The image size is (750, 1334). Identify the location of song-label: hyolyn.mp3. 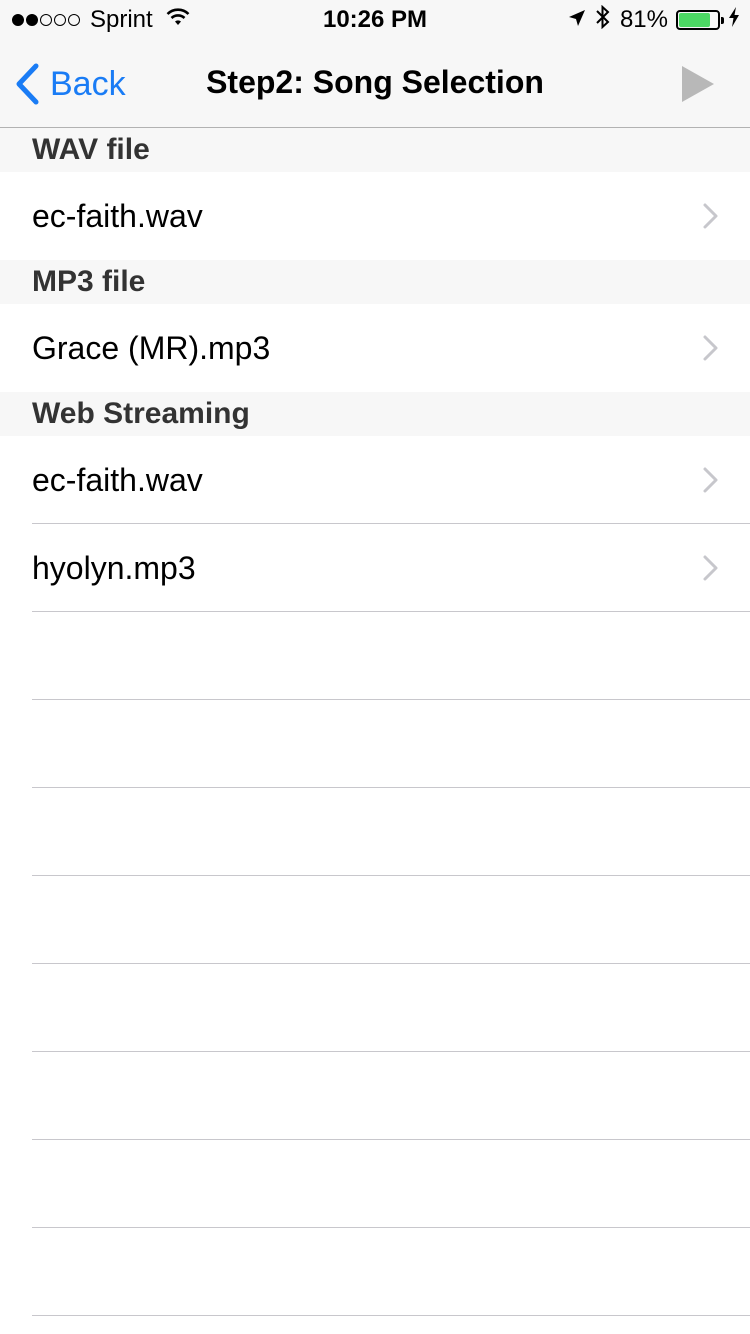
(114, 567).